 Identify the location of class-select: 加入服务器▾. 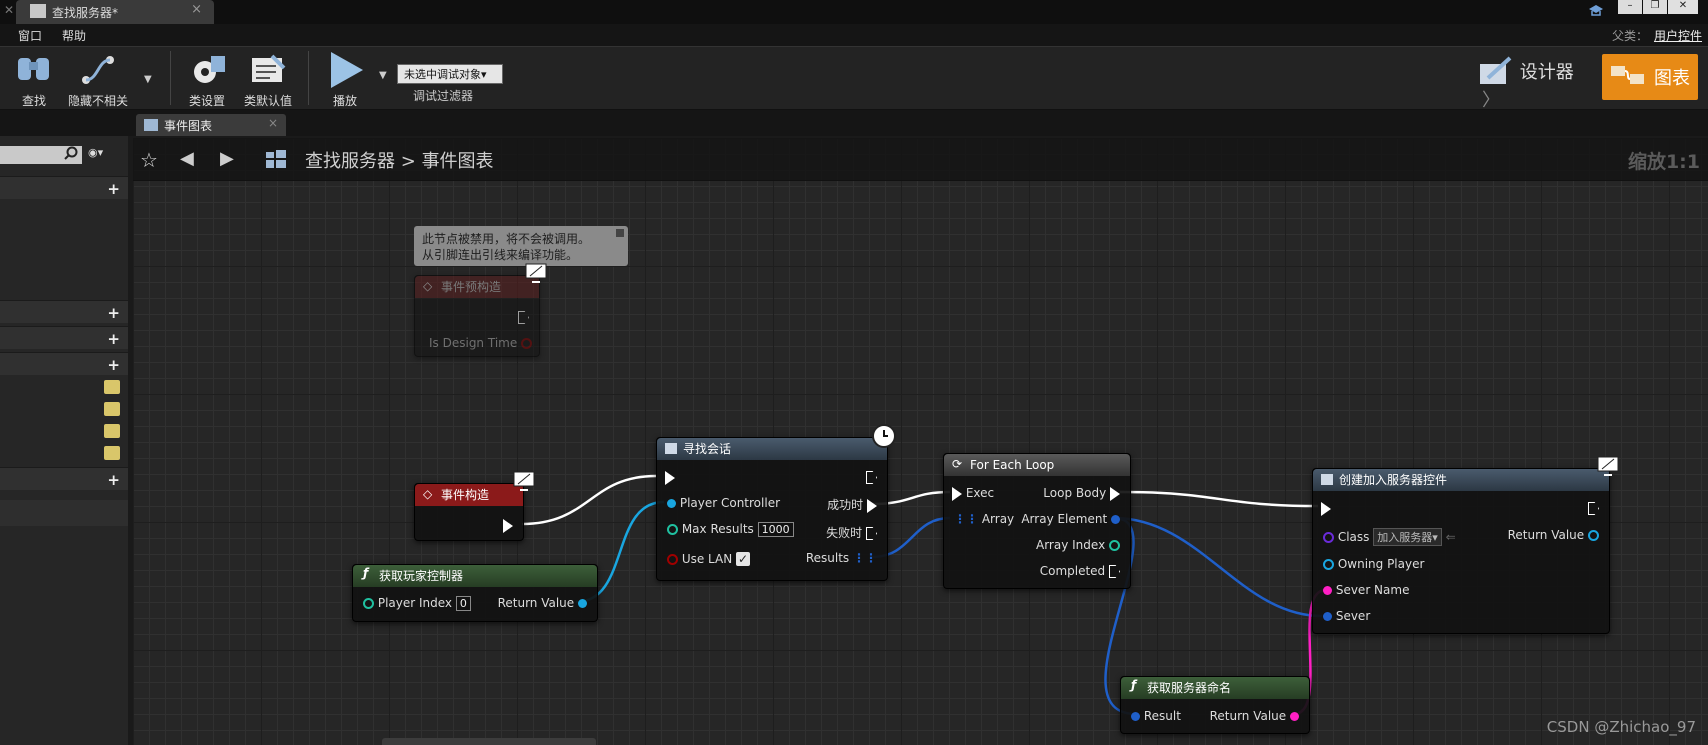
(1407, 537).